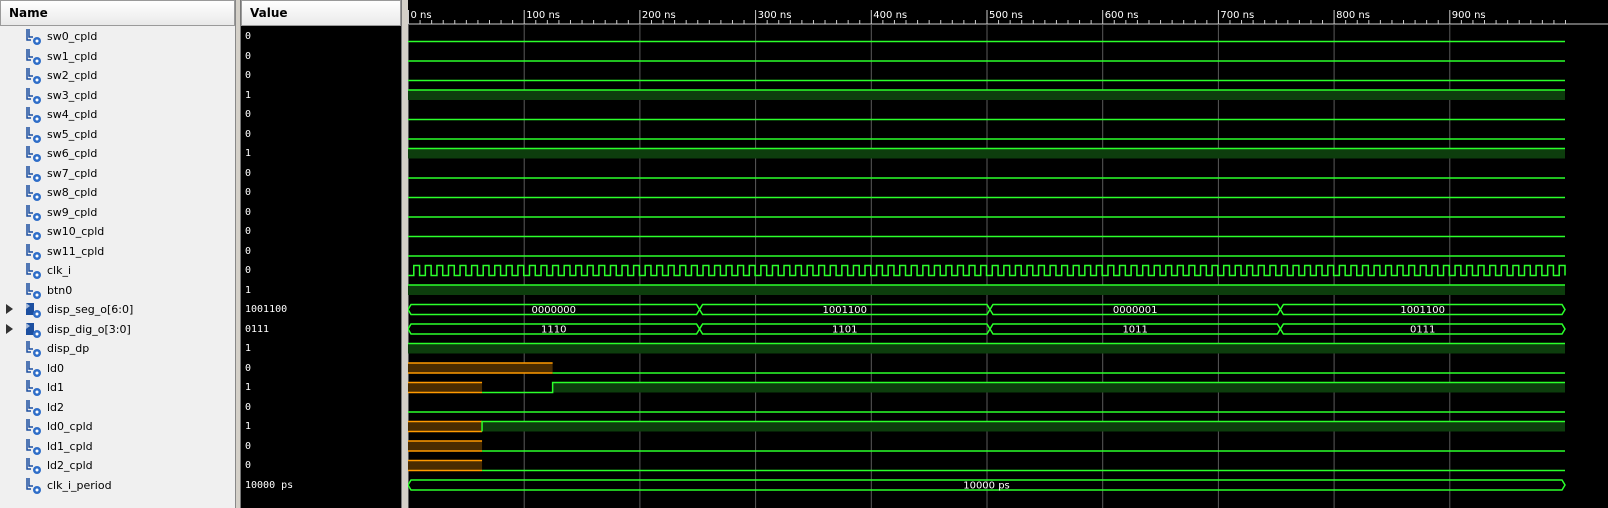  Describe the element at coordinates (72, 95) in the screenshot. I see `signal-name: sw3_cpld` at that location.